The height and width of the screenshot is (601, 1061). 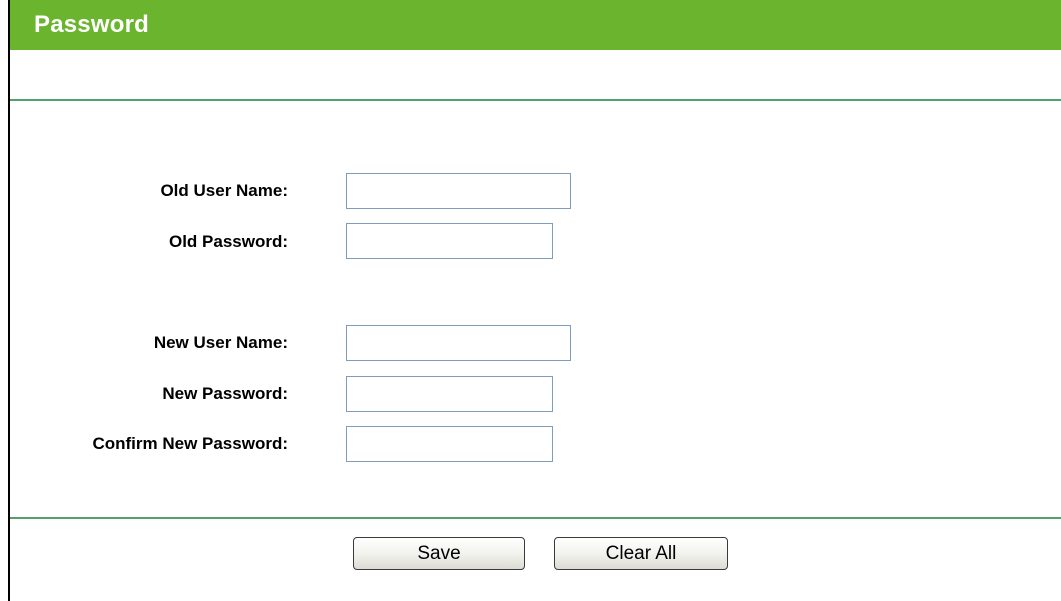 I want to click on page-title: Password, so click(x=91, y=24).